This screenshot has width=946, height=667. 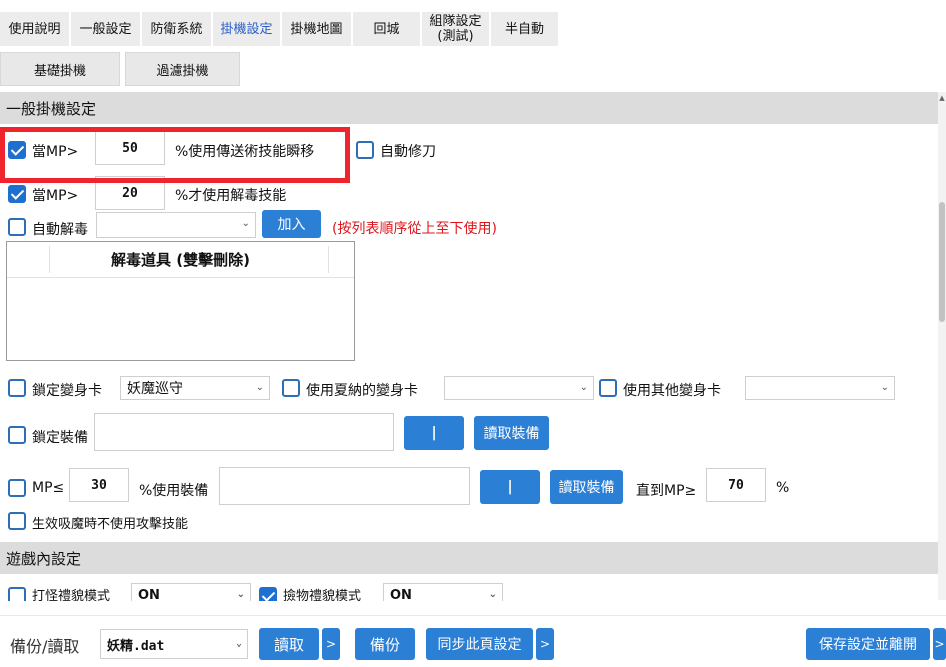 What do you see at coordinates (586, 487) in the screenshot?
I see `mp-equip-read-button: 讀取裝備` at bounding box center [586, 487].